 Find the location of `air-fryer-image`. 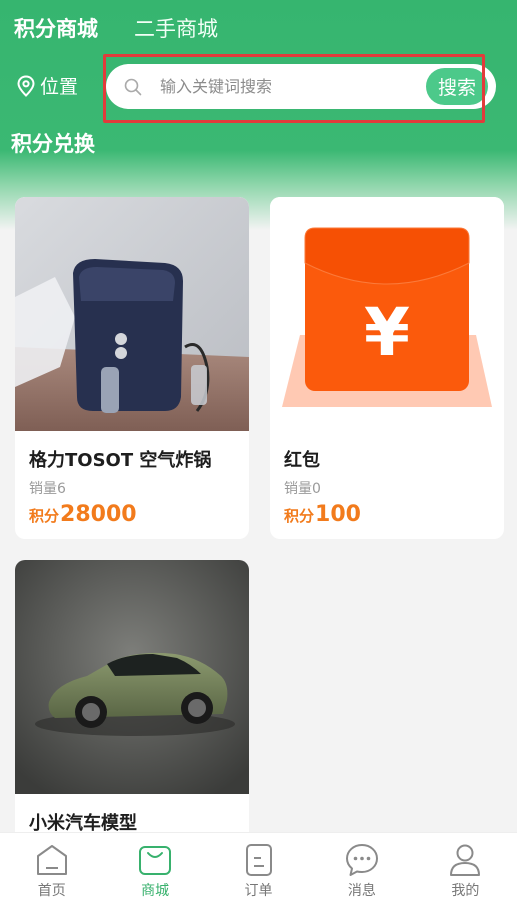

air-fryer-image is located at coordinates (132, 314).